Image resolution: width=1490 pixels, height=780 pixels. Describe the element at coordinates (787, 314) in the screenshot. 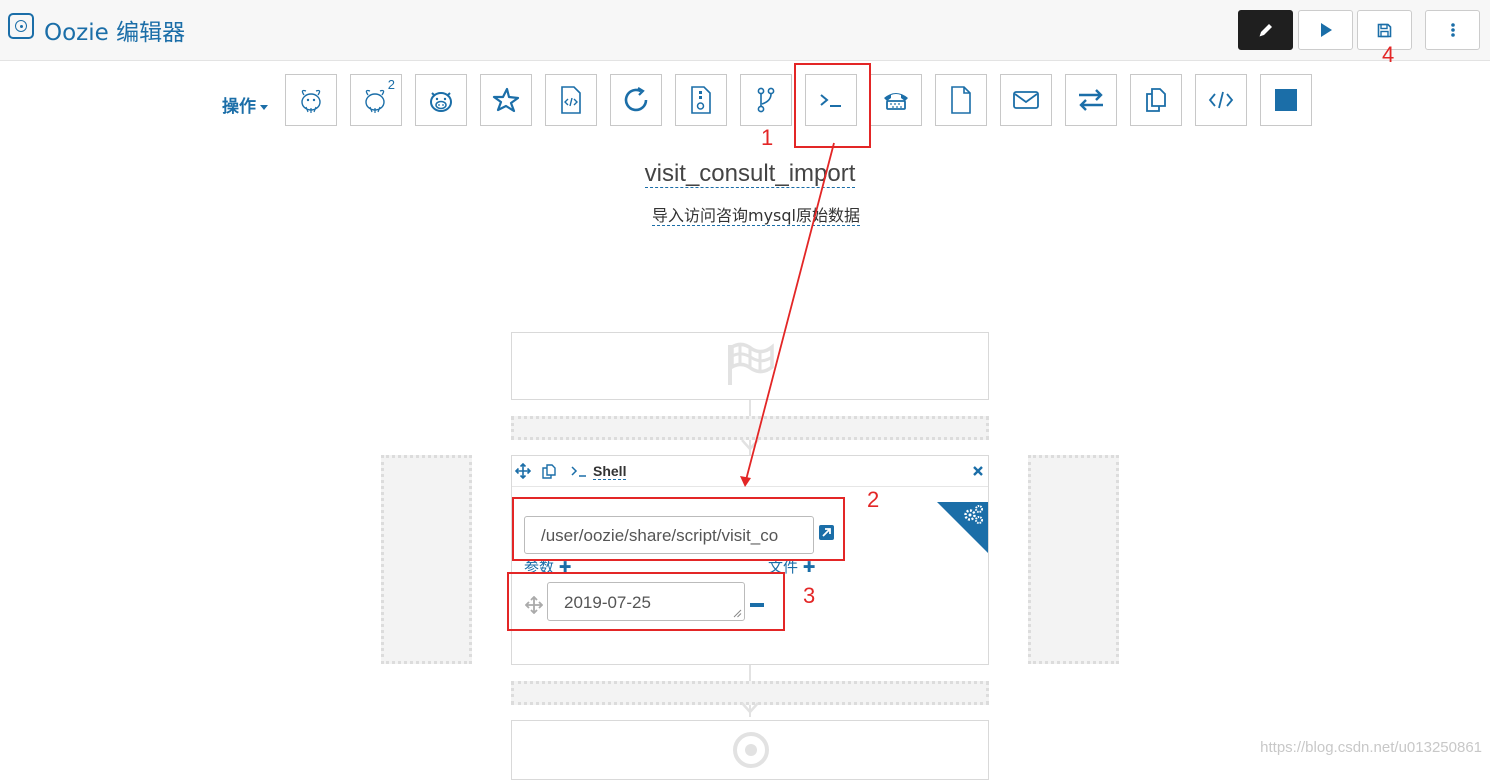

I see `annotation-arrow` at that location.